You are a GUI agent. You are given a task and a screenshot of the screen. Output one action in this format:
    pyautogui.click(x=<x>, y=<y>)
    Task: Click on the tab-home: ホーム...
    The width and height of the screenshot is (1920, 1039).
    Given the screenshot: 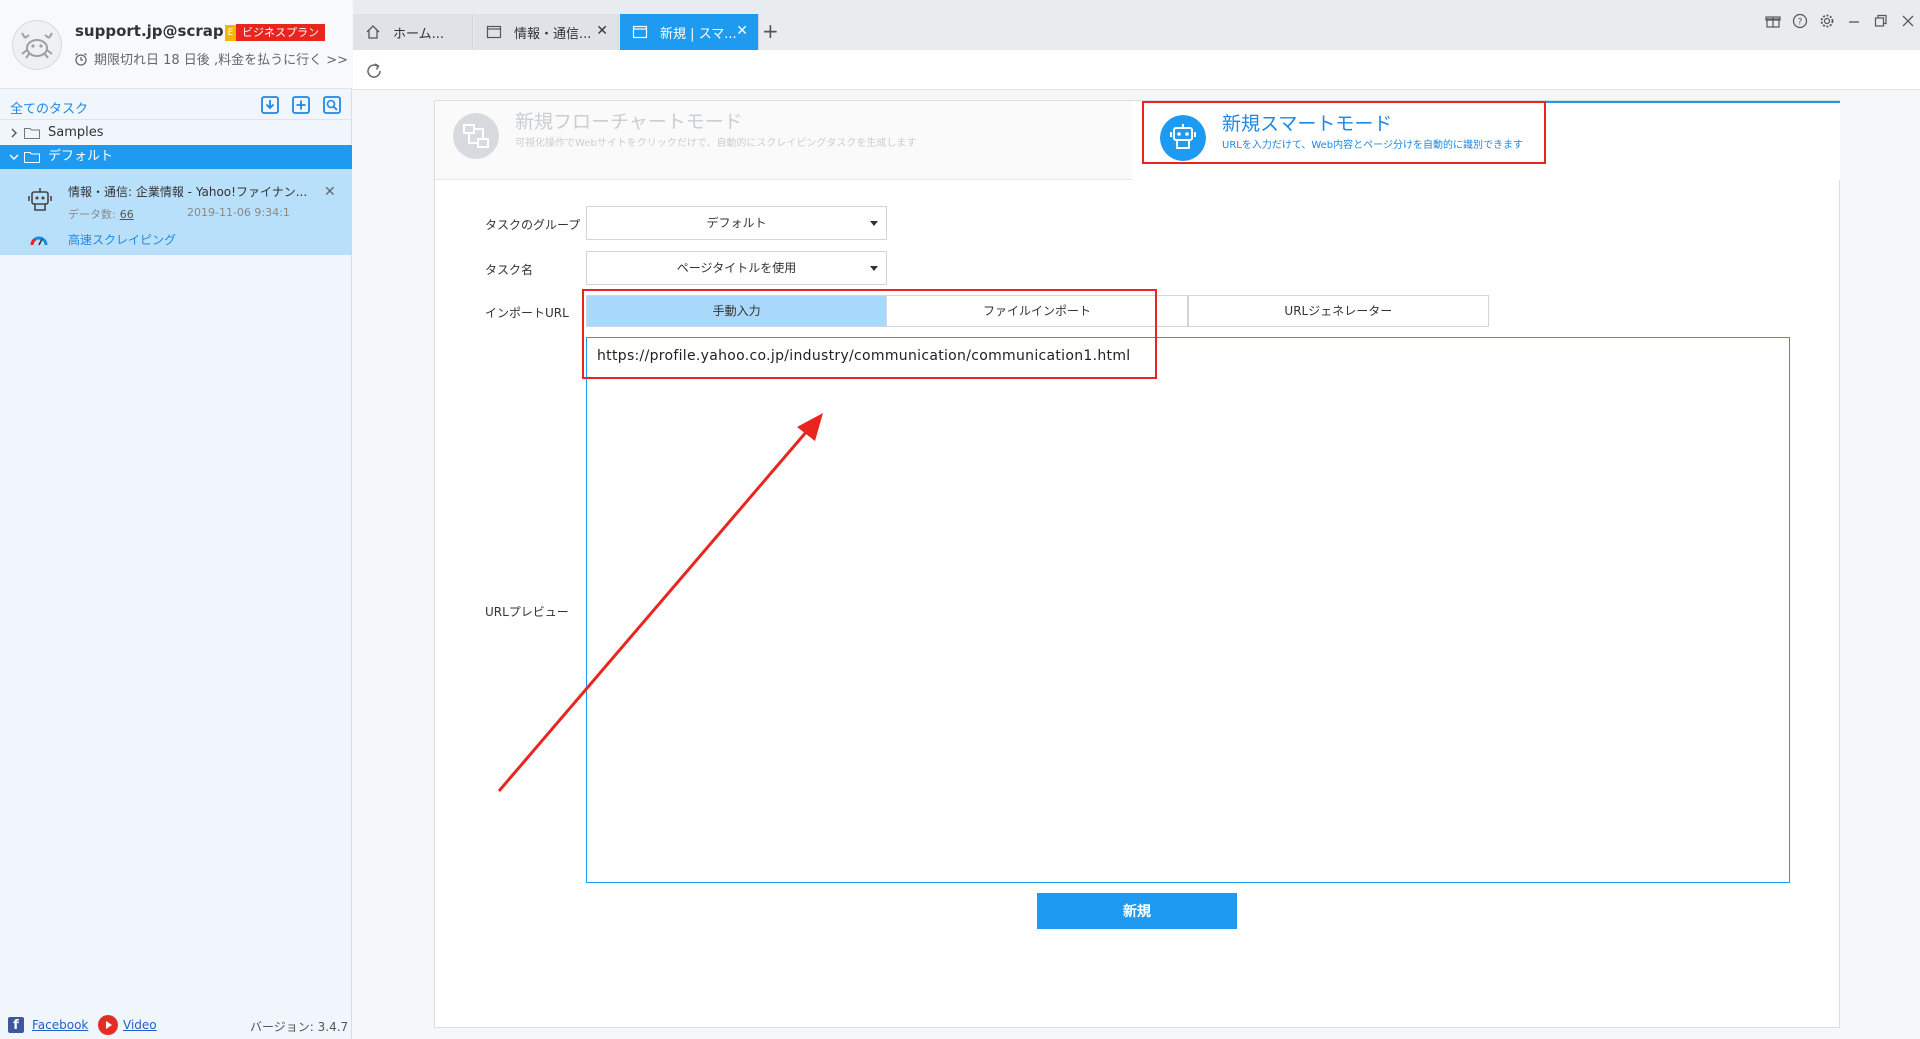 What is the action you would take?
    pyautogui.click(x=413, y=32)
    